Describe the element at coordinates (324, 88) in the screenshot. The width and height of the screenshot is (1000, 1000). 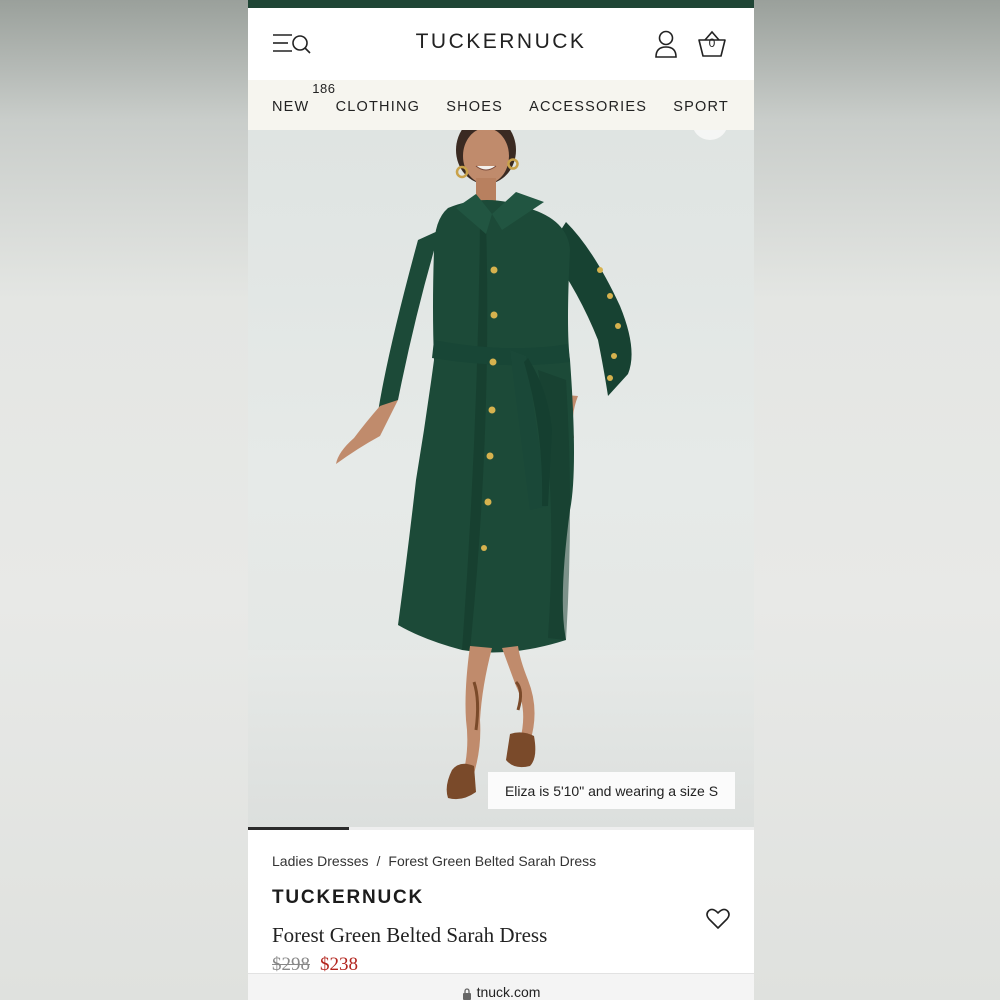
I see `new-count-badge: 186` at that location.